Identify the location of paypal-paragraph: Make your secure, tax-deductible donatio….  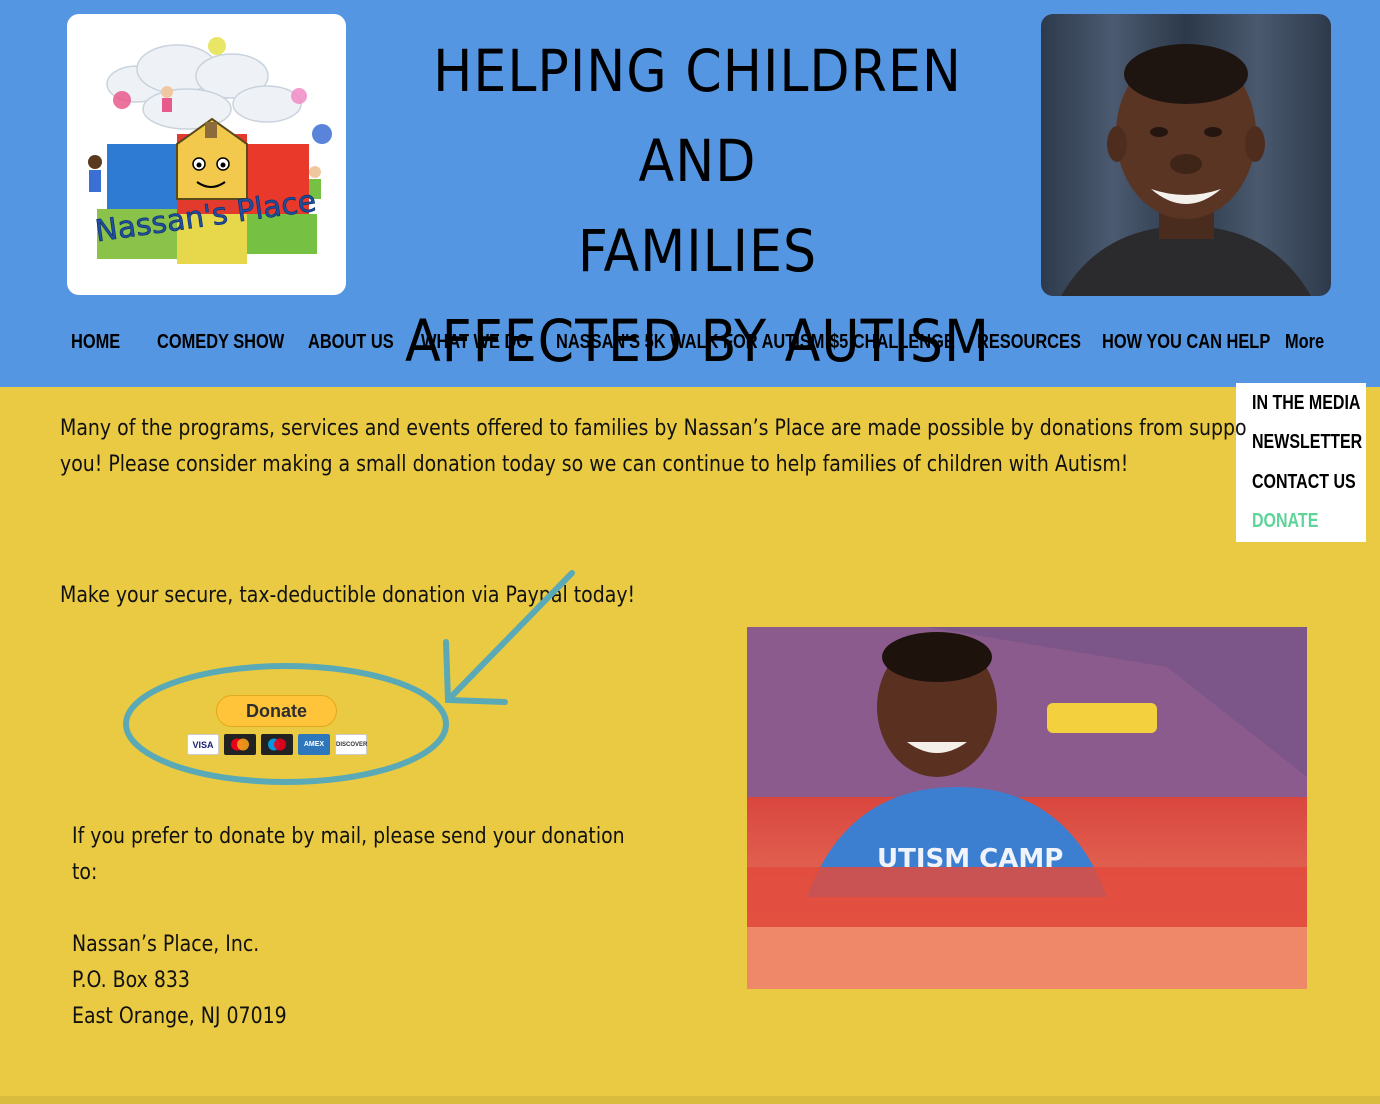
(394, 596).